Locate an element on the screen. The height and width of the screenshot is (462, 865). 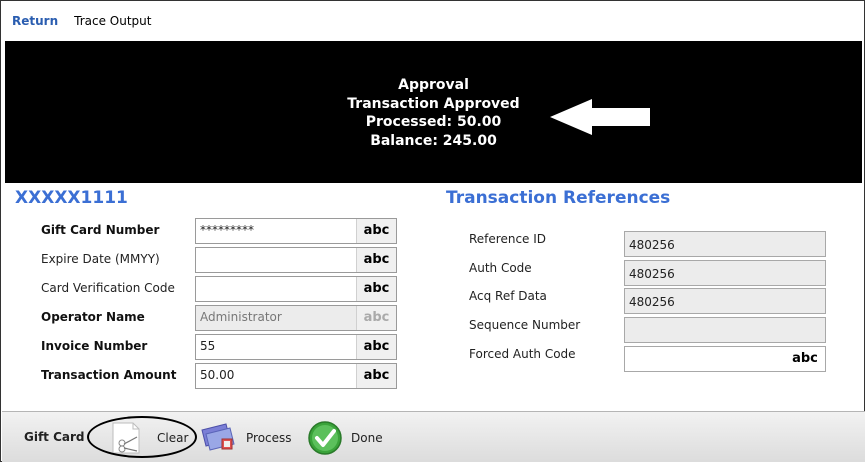
invoice-number-value: 55 is located at coordinates (208, 346).